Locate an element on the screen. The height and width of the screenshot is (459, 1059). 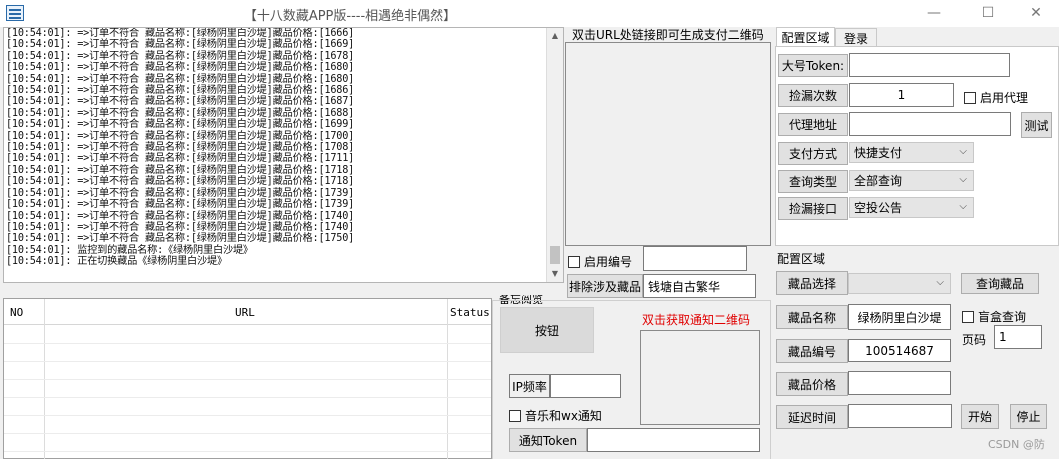
watermark: CSDN @防 is located at coordinates (1016, 444).